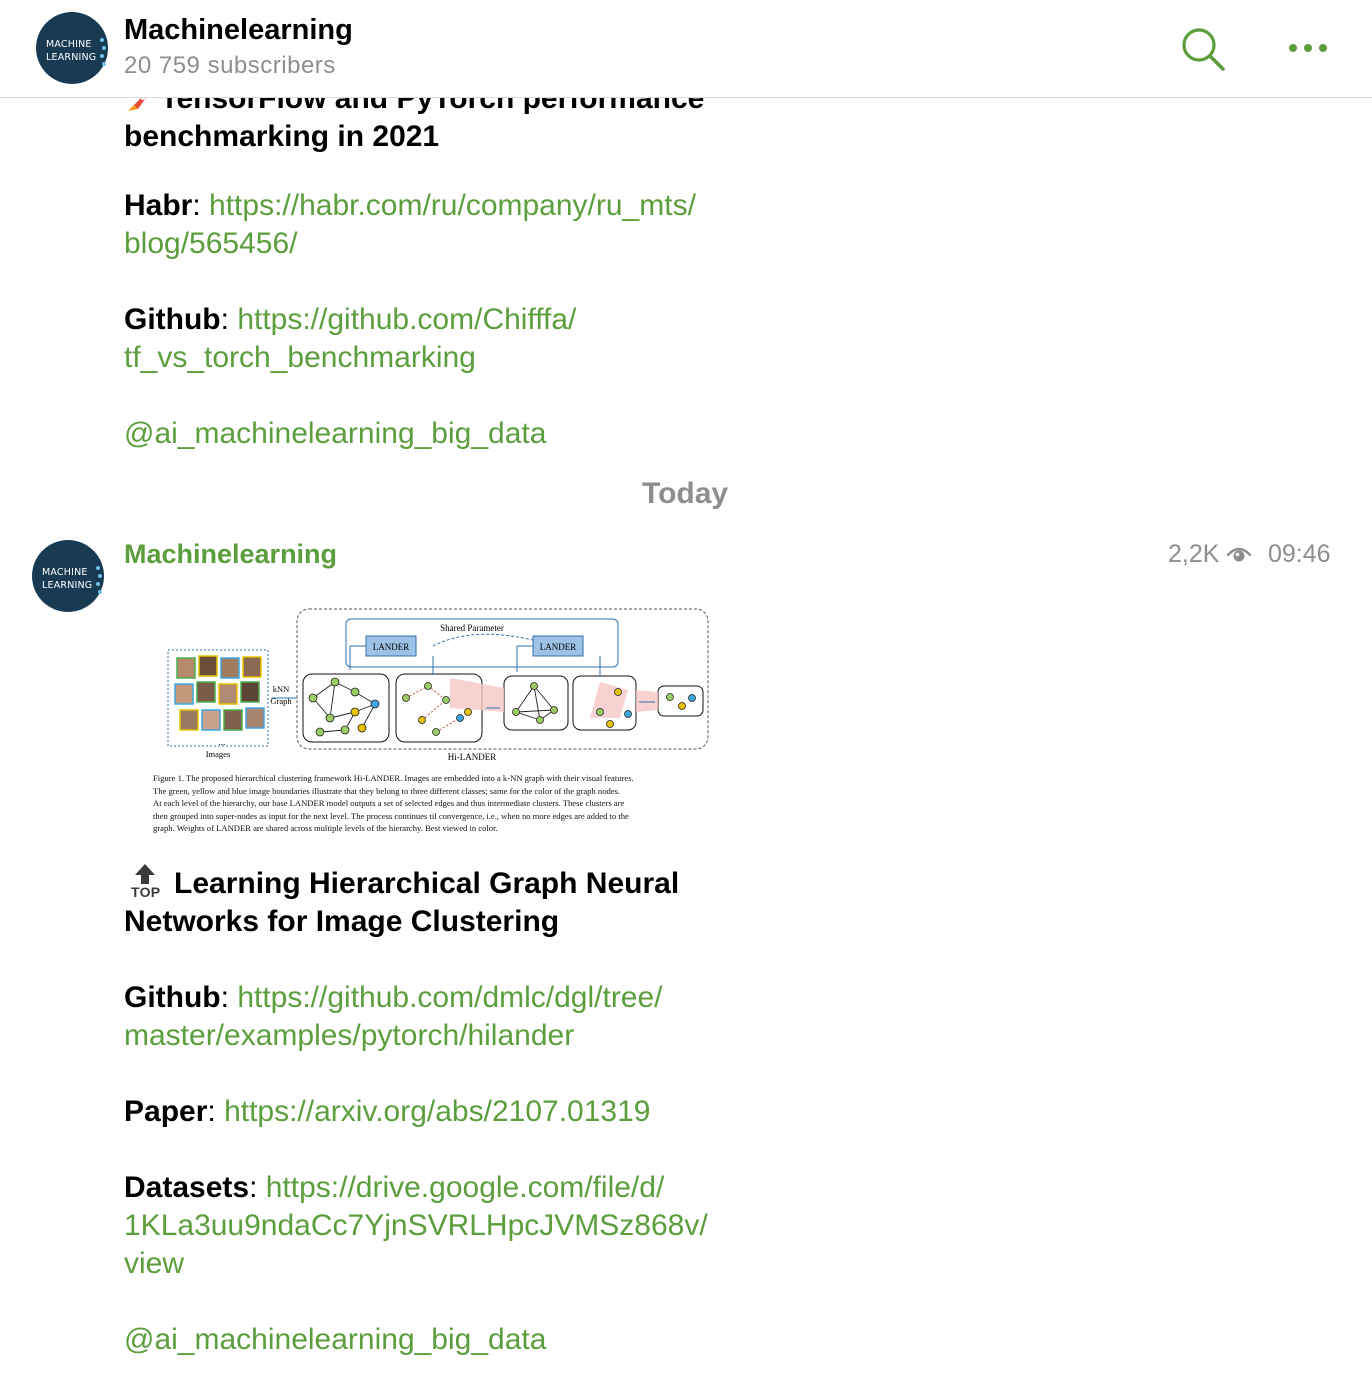  I want to click on post-2-title-line2: Networks for Image Clustering, so click(342, 921).